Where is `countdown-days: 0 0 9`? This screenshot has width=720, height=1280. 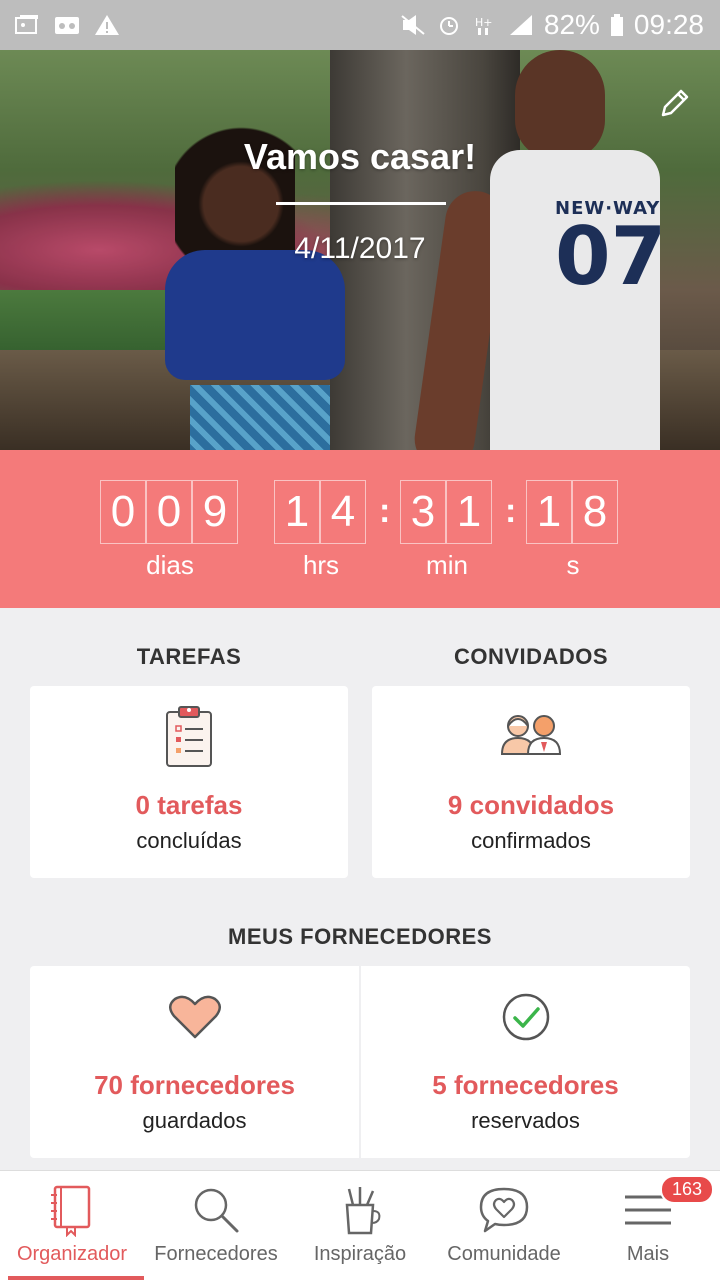 countdown-days: 0 0 9 is located at coordinates (169, 512).